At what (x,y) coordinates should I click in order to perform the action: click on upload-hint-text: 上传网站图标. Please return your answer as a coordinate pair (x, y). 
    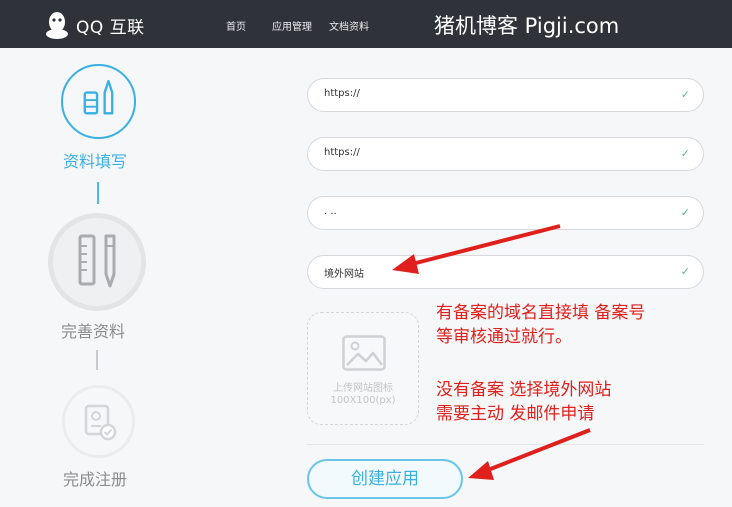
    Looking at the image, I should click on (363, 388).